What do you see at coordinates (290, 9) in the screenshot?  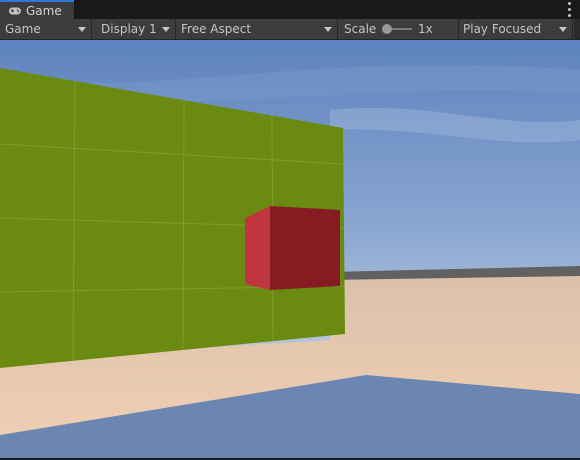 I see `tab-bar: Game` at bounding box center [290, 9].